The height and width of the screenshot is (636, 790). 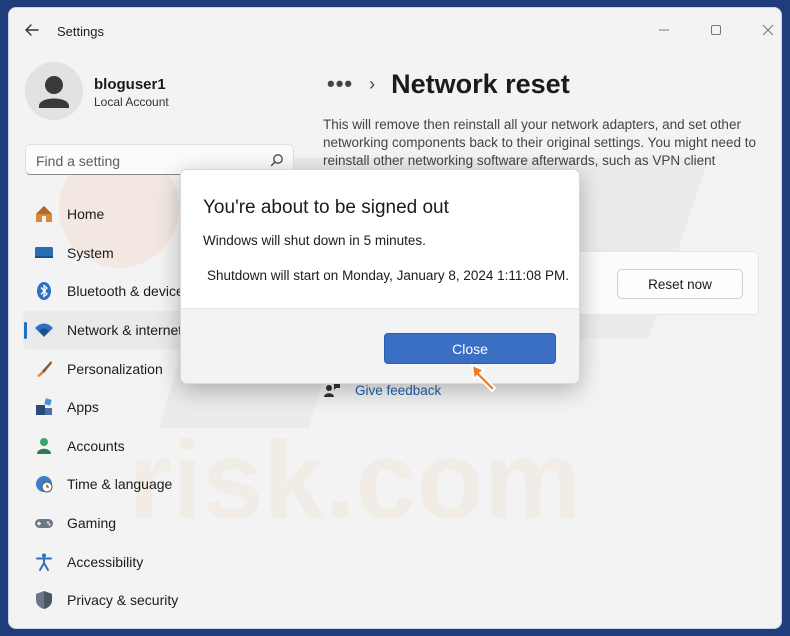 What do you see at coordinates (314, 240) in the screenshot?
I see `dialog-message: Windows will shut down in 5 minutes.` at bounding box center [314, 240].